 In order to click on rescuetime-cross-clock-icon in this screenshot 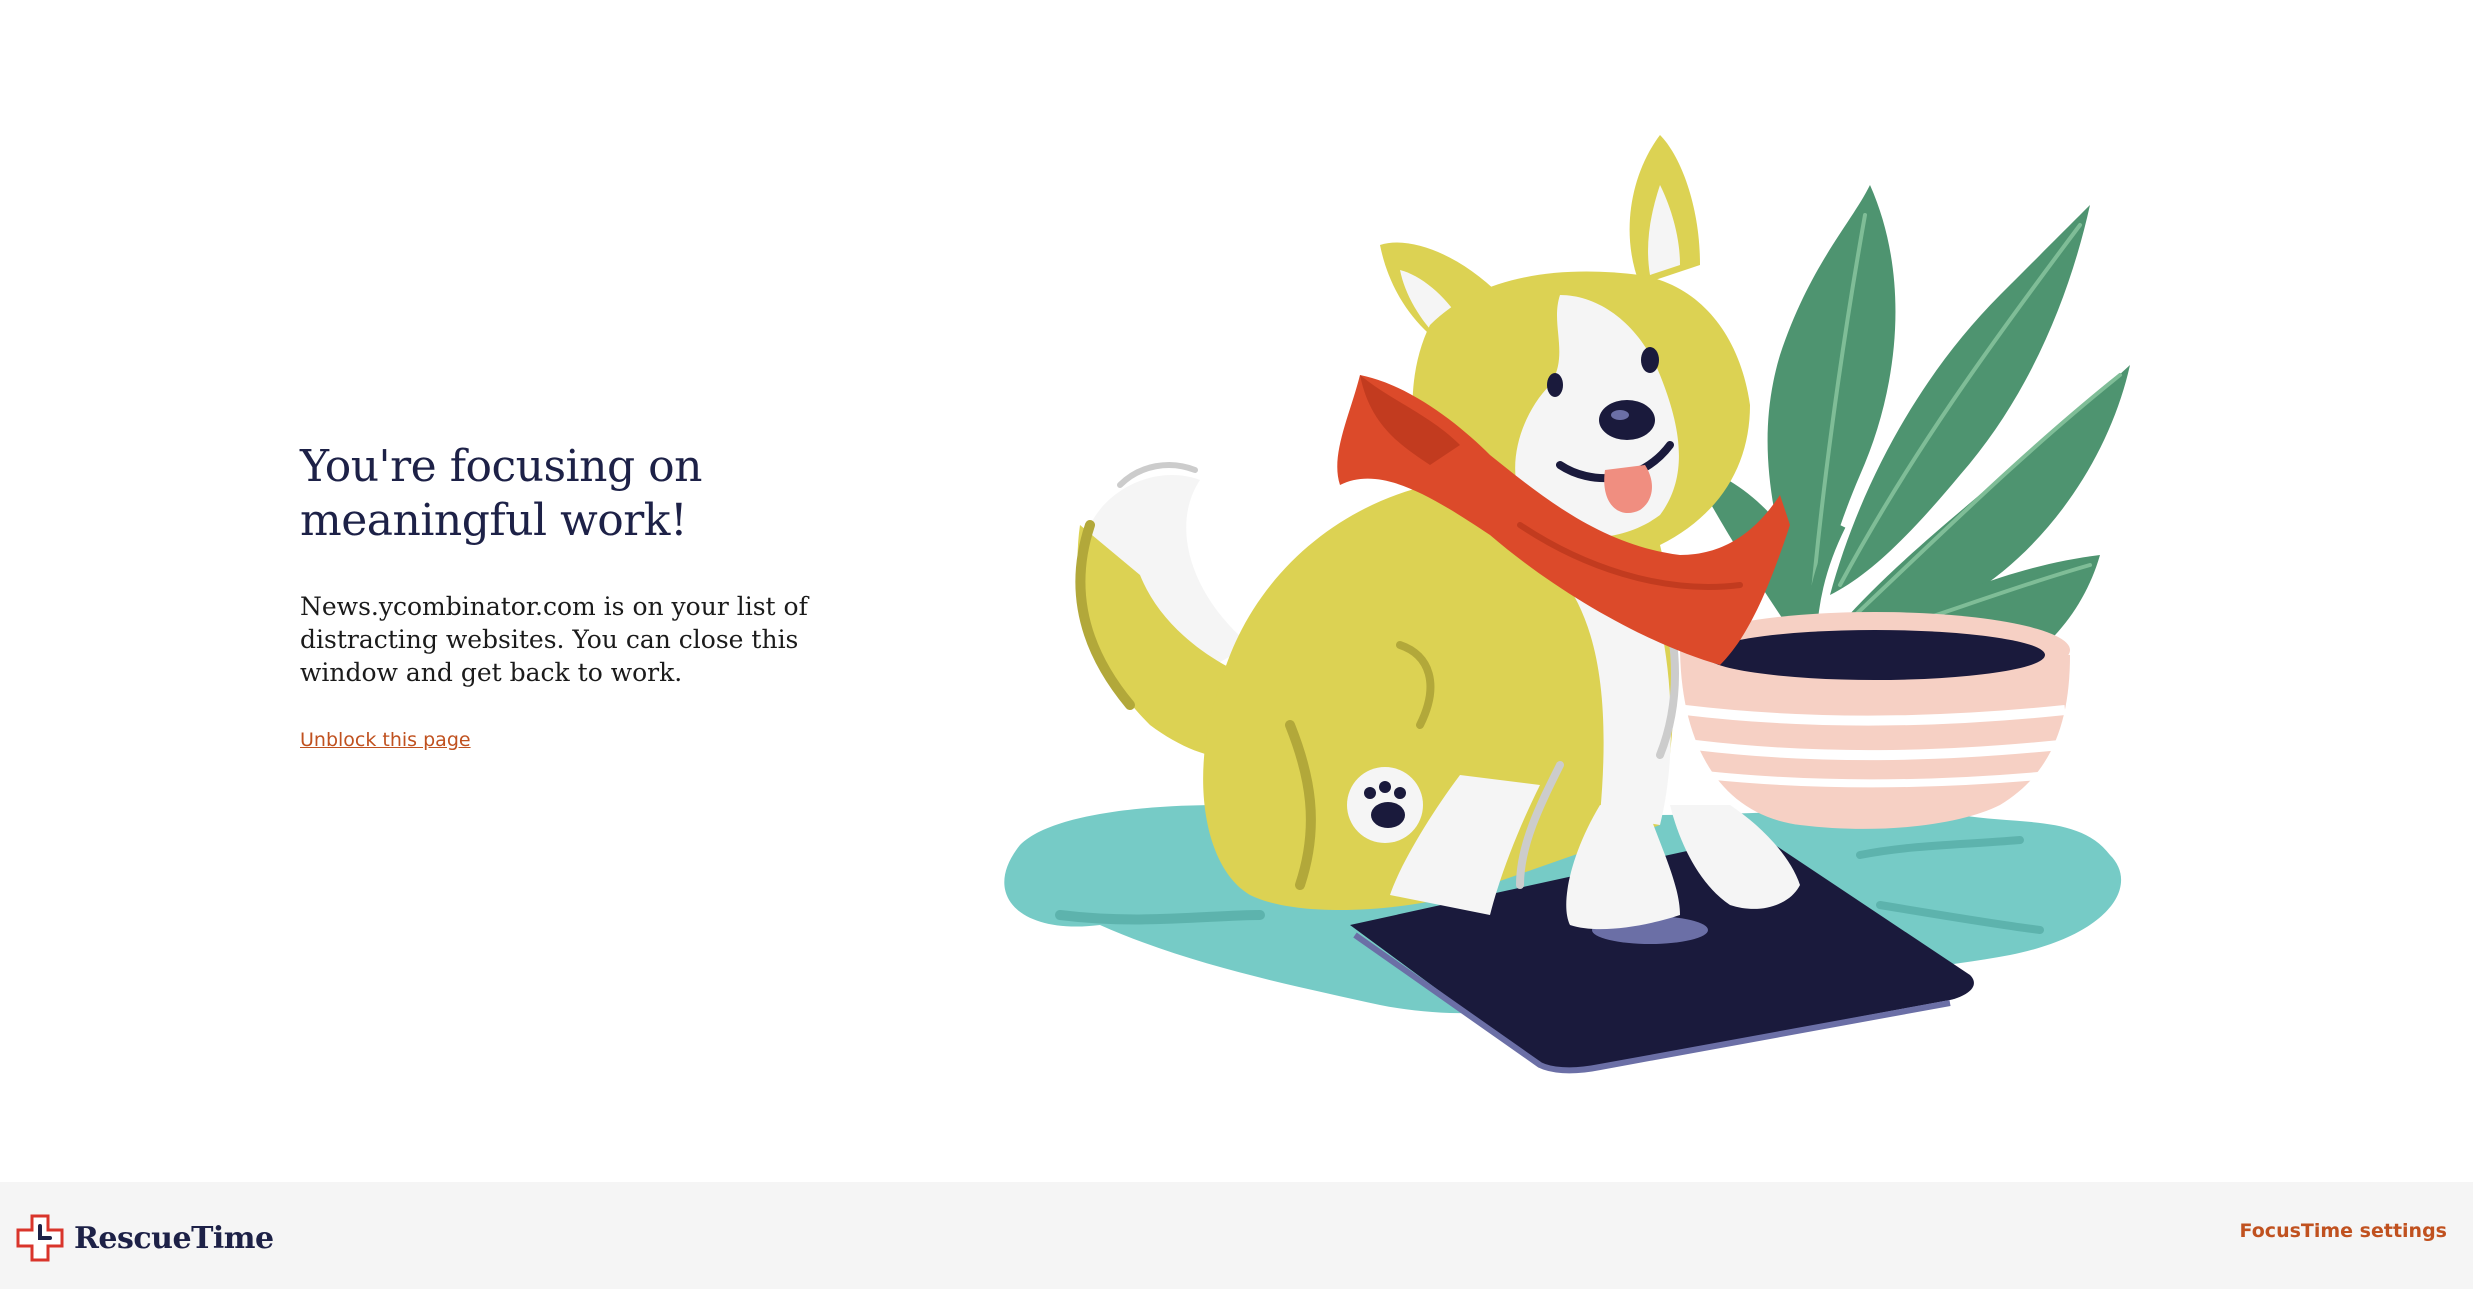, I will do `click(40, 1238)`.